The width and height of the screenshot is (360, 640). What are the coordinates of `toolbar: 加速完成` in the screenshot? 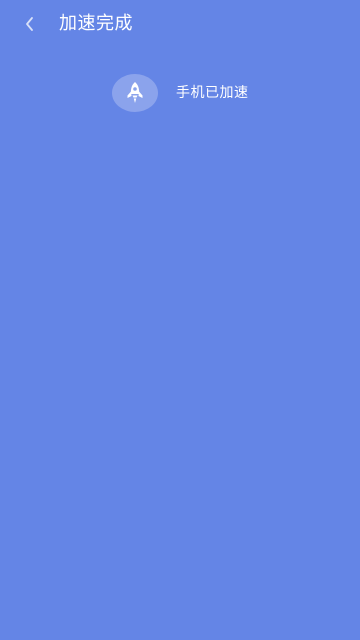 It's located at (180, 24).